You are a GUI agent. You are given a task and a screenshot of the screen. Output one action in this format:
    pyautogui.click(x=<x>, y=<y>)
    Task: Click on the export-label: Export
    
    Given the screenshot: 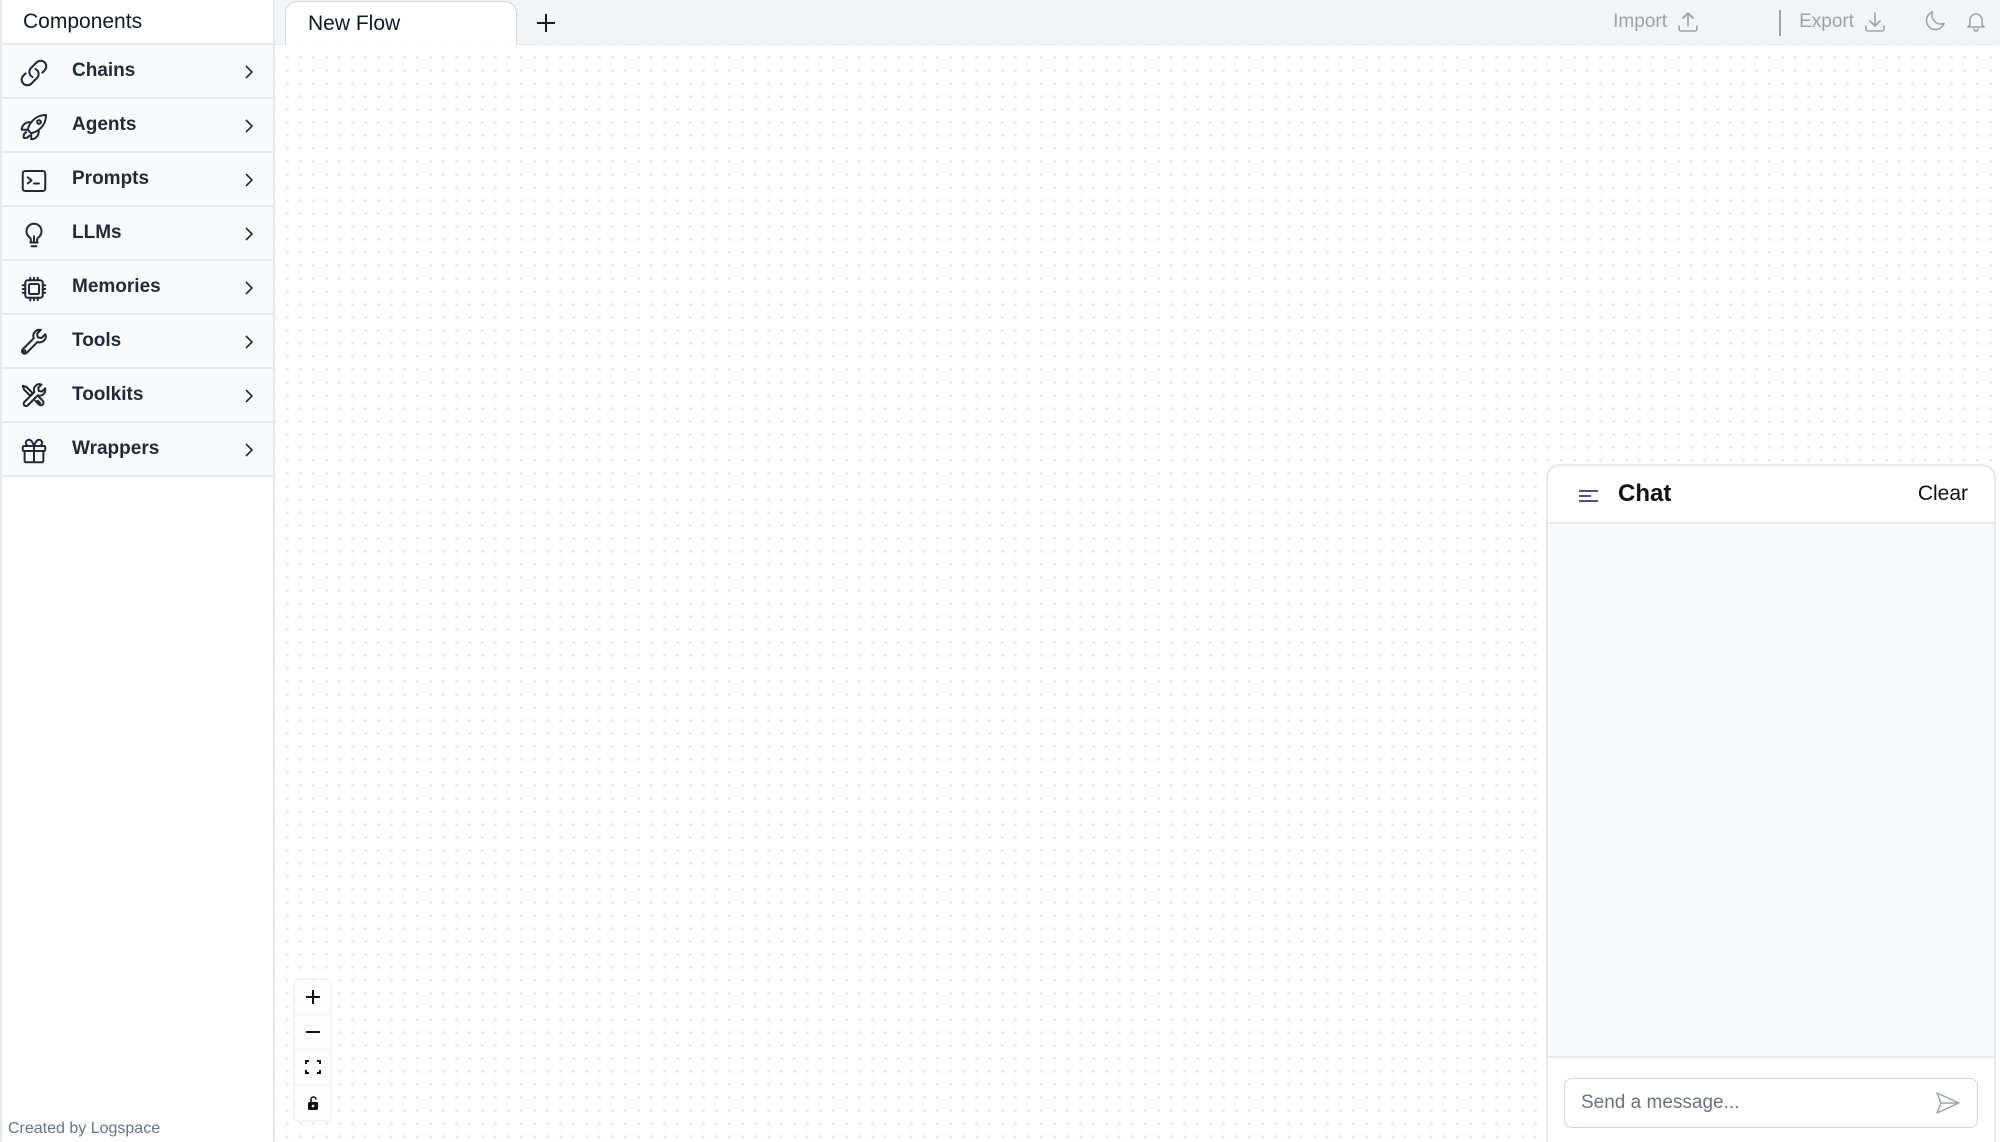 What is the action you would take?
    pyautogui.click(x=1826, y=21)
    